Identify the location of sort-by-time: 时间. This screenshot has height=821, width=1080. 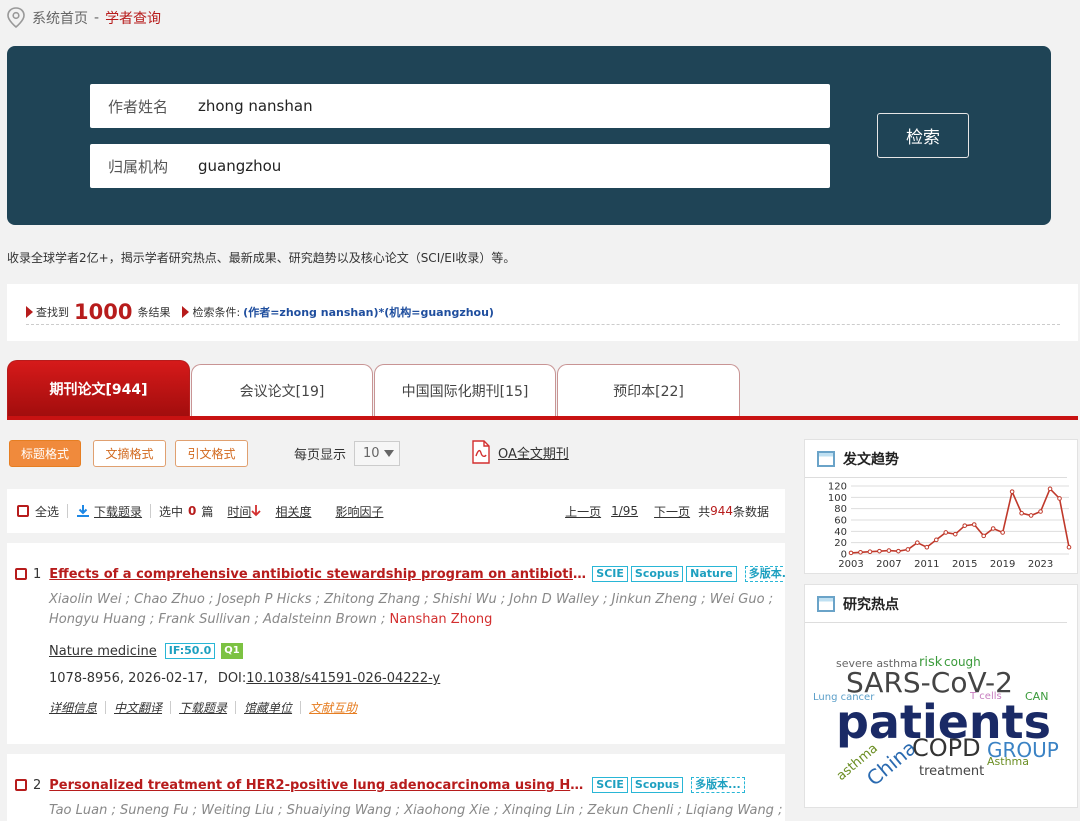
(239, 511).